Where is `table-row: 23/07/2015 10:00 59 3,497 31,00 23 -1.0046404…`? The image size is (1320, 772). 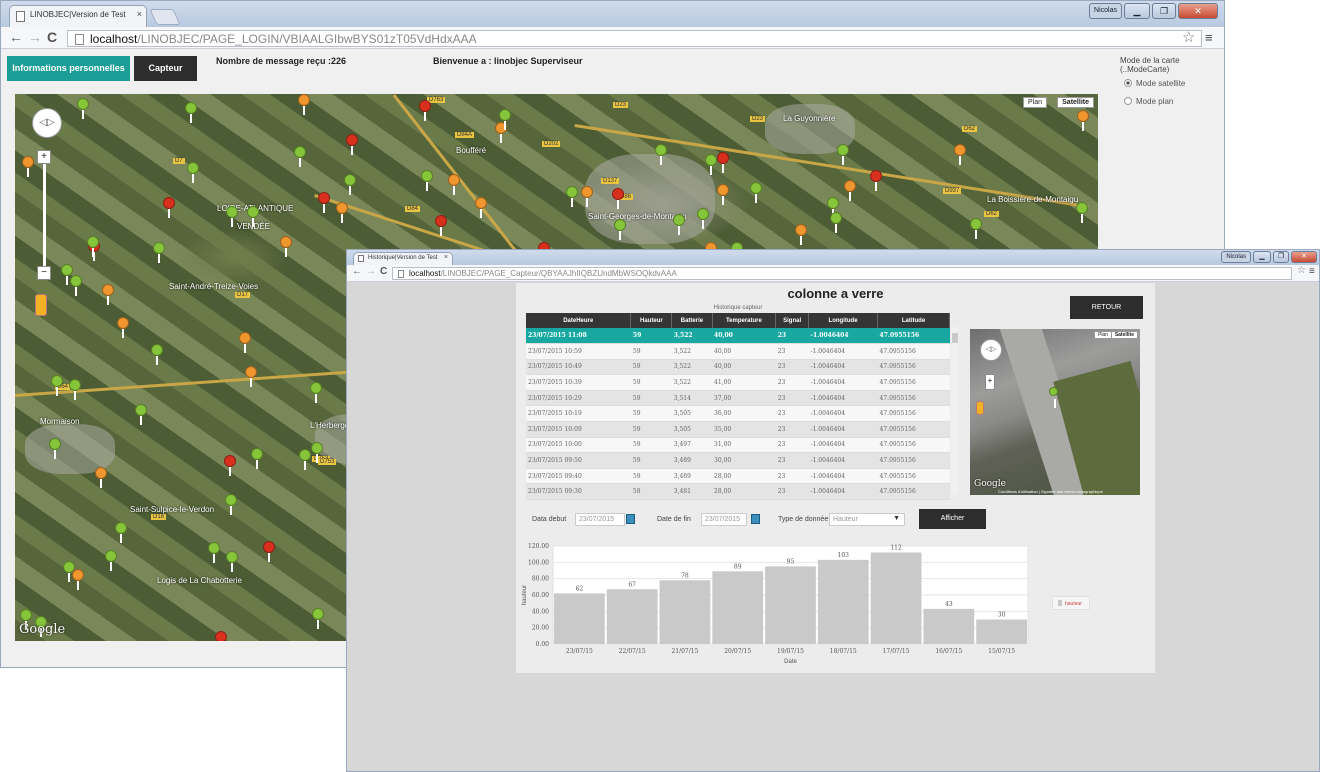
table-row: 23/07/2015 10:00 59 3,497 31,00 23 -1.0046404… is located at coordinates (738, 445).